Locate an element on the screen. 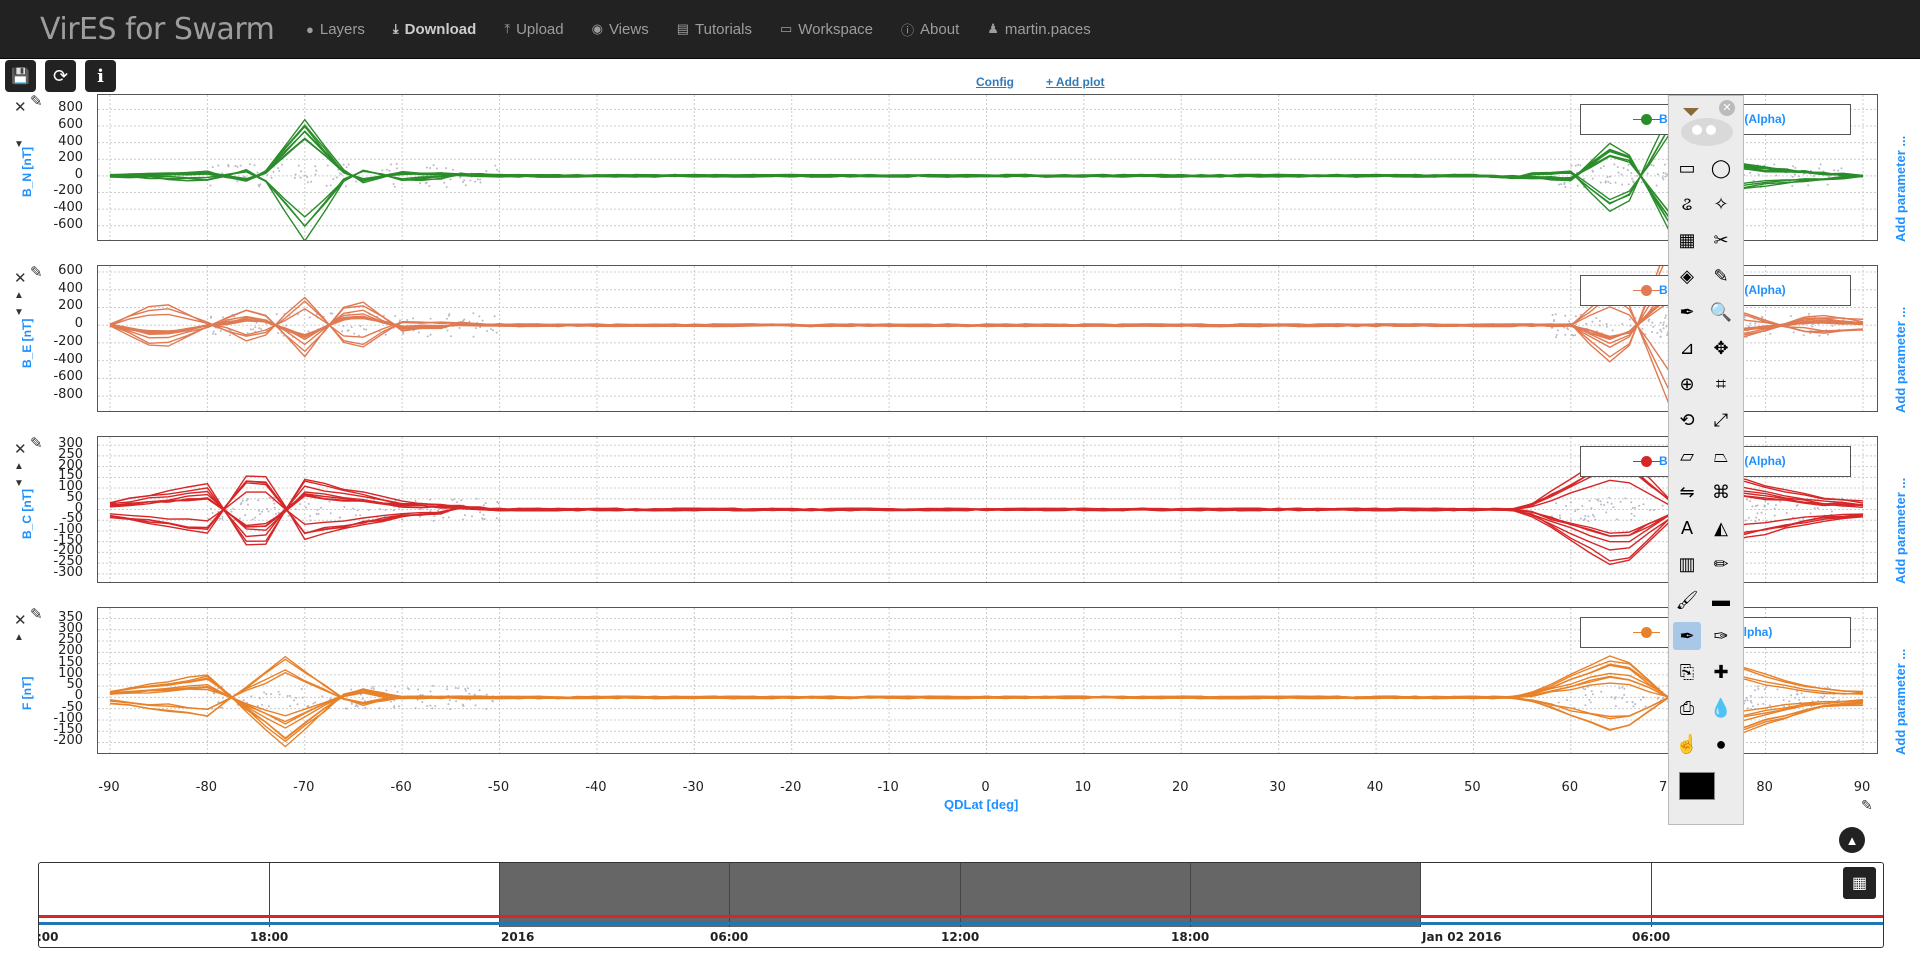  gimp-close-icon: ✕ is located at coordinates (1727, 108).